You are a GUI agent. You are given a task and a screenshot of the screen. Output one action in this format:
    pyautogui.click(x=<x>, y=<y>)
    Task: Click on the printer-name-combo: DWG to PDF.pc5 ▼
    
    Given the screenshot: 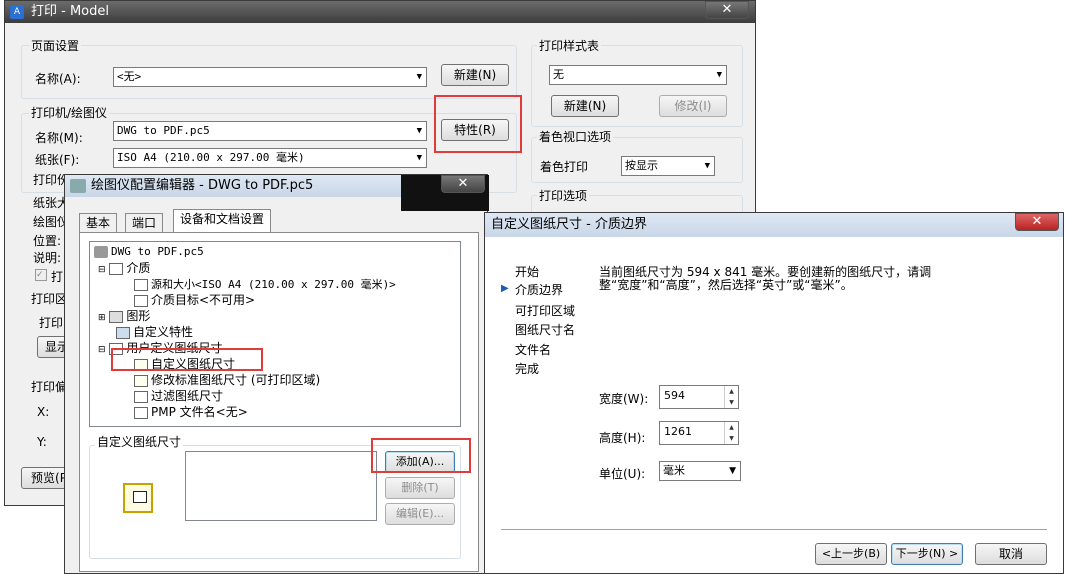 What is the action you would take?
    pyautogui.click(x=270, y=131)
    